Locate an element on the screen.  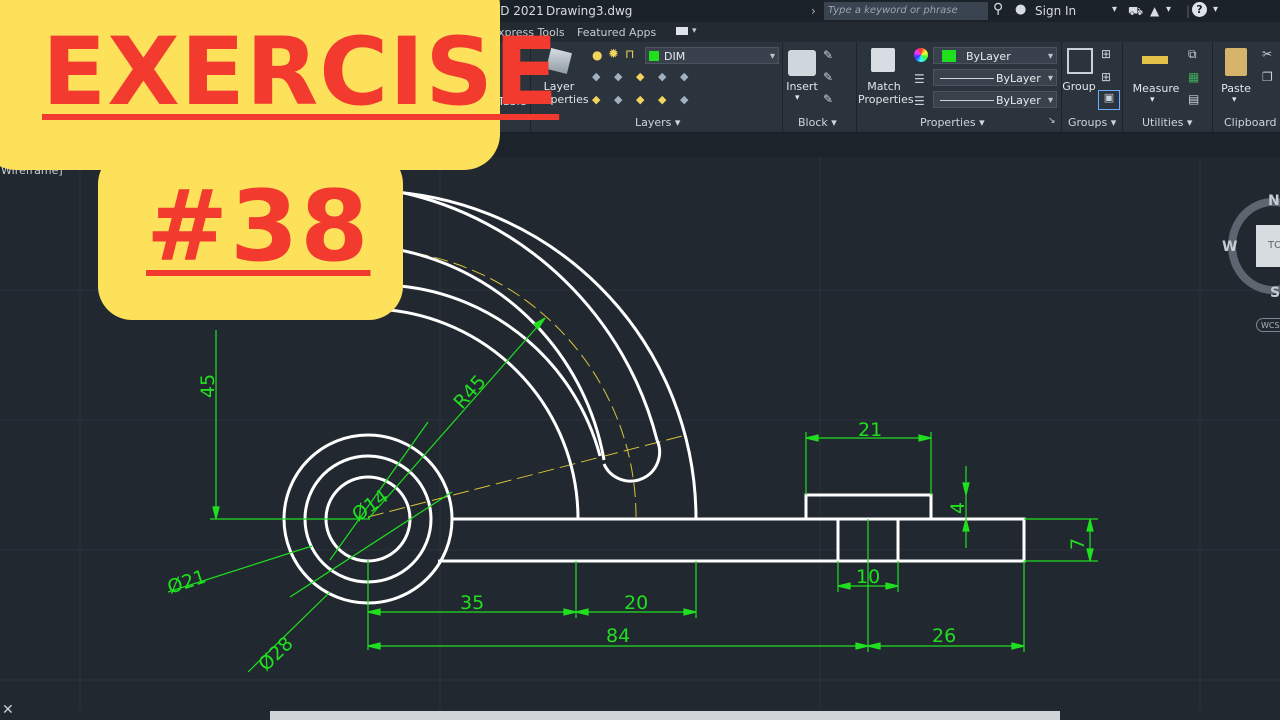
dim-26: 26 is located at coordinates (944, 636).